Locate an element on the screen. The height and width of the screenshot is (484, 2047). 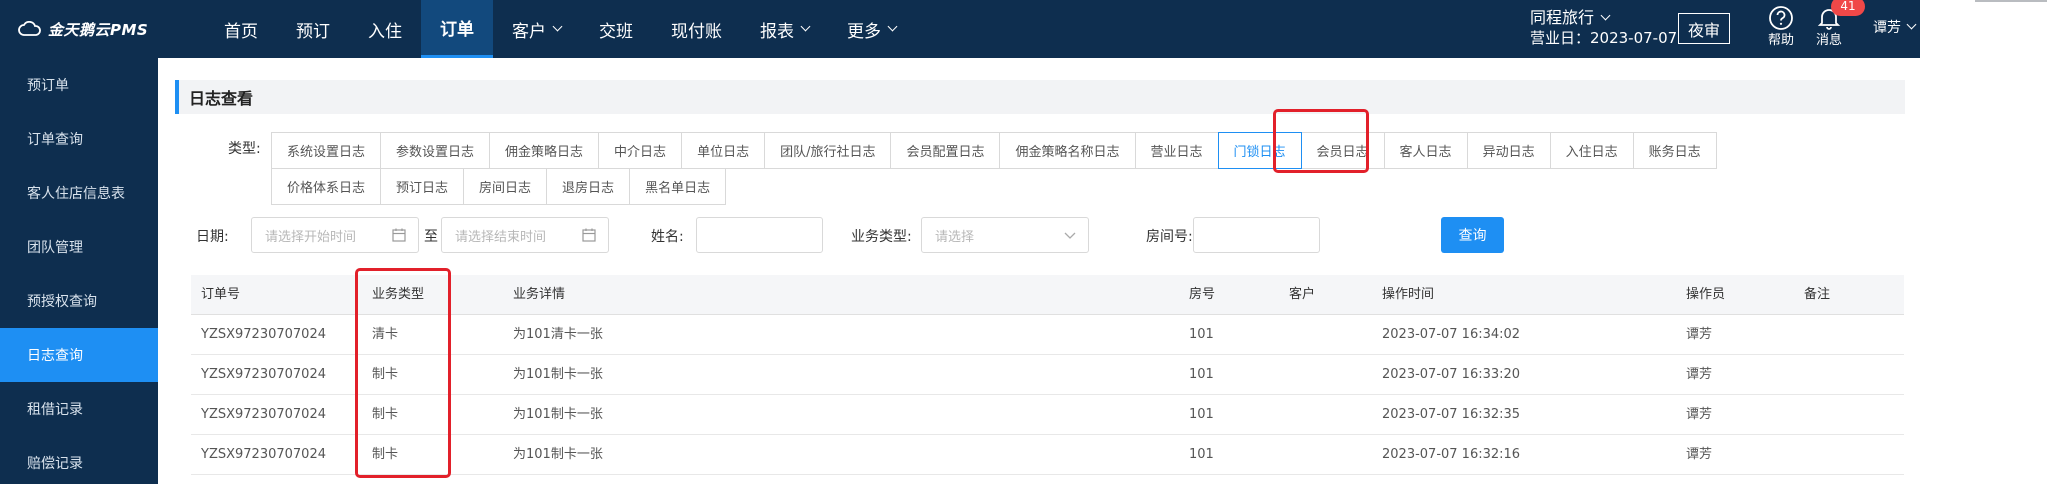
start-date-input: 请选择开始时间 is located at coordinates (335, 235).